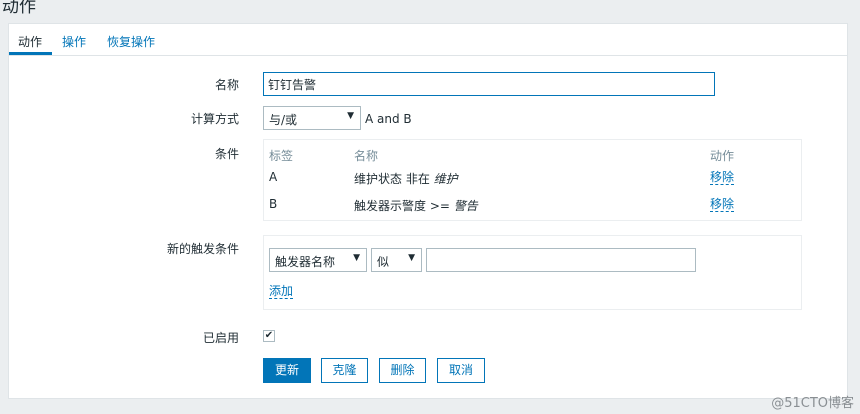 Image resolution: width=860 pixels, height=414 pixels. What do you see at coordinates (428, 40) in the screenshot?
I see `tab-bar: 动作 操作 恢复操作` at bounding box center [428, 40].